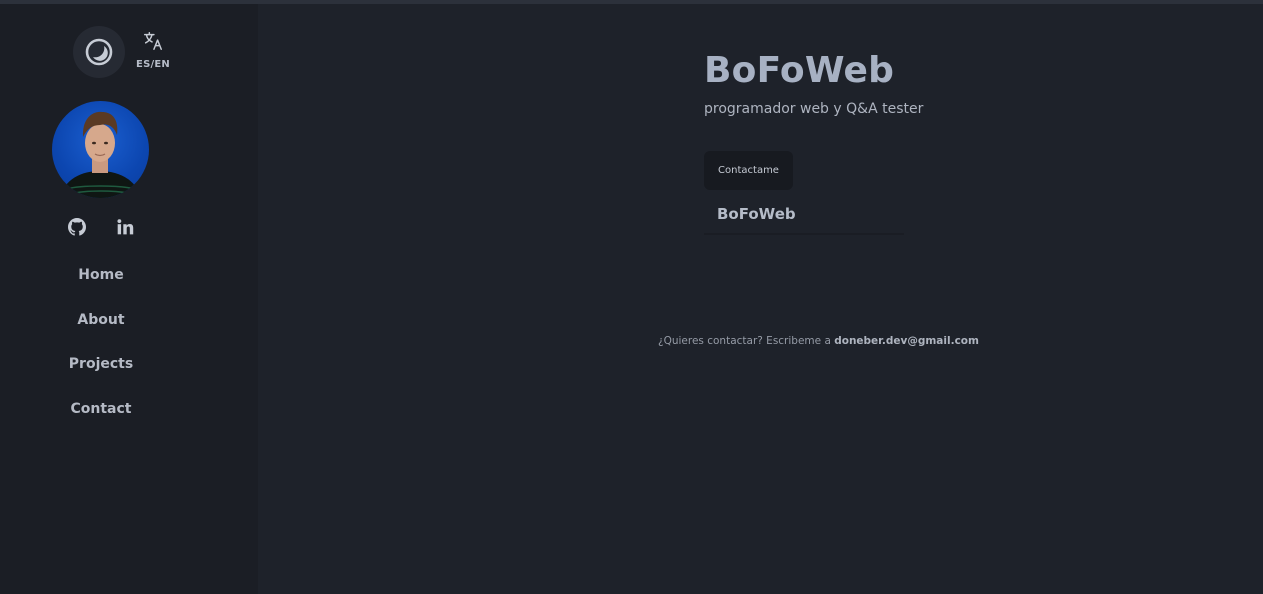 The height and width of the screenshot is (594, 1263). I want to click on nav-contact: Contact, so click(101, 409).